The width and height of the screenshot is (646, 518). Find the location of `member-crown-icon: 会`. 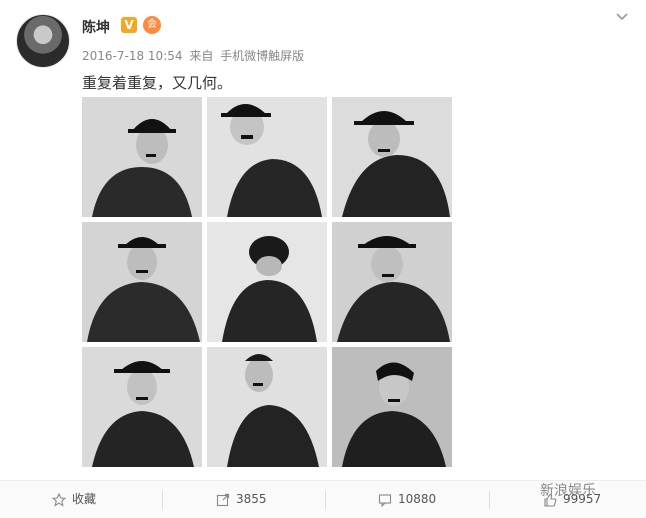

member-crown-icon: 会 is located at coordinates (152, 25).